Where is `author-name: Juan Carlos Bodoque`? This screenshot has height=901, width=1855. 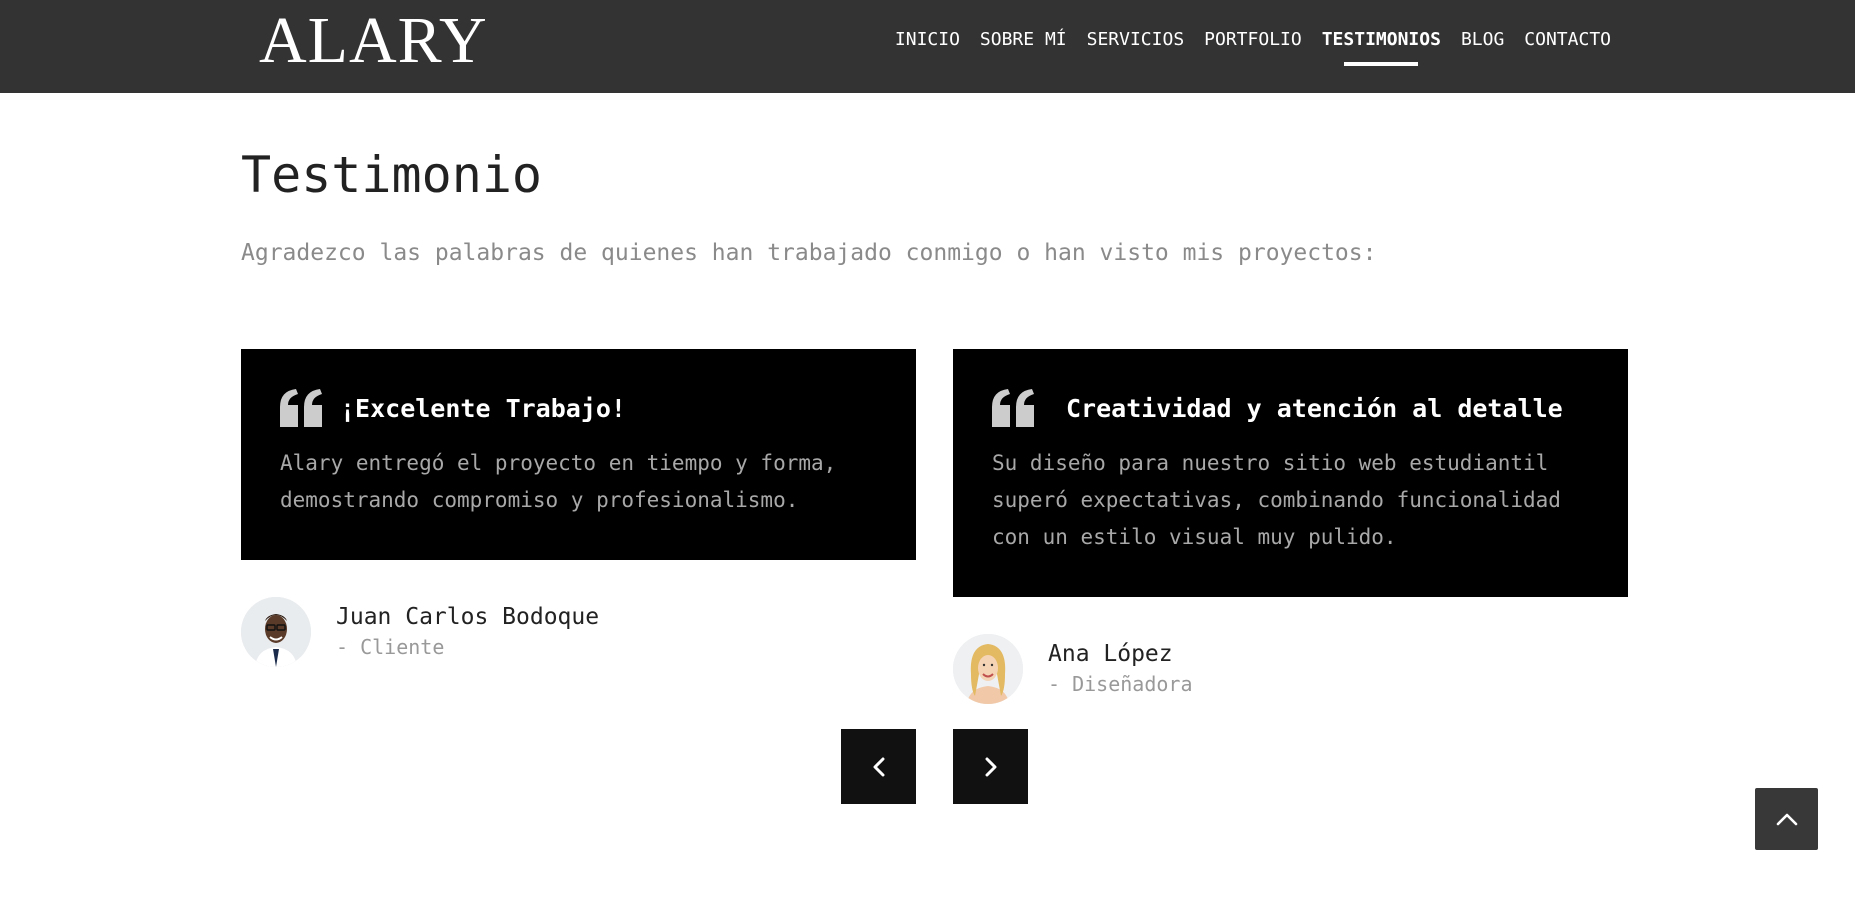 author-name: Juan Carlos Bodoque is located at coordinates (468, 617).